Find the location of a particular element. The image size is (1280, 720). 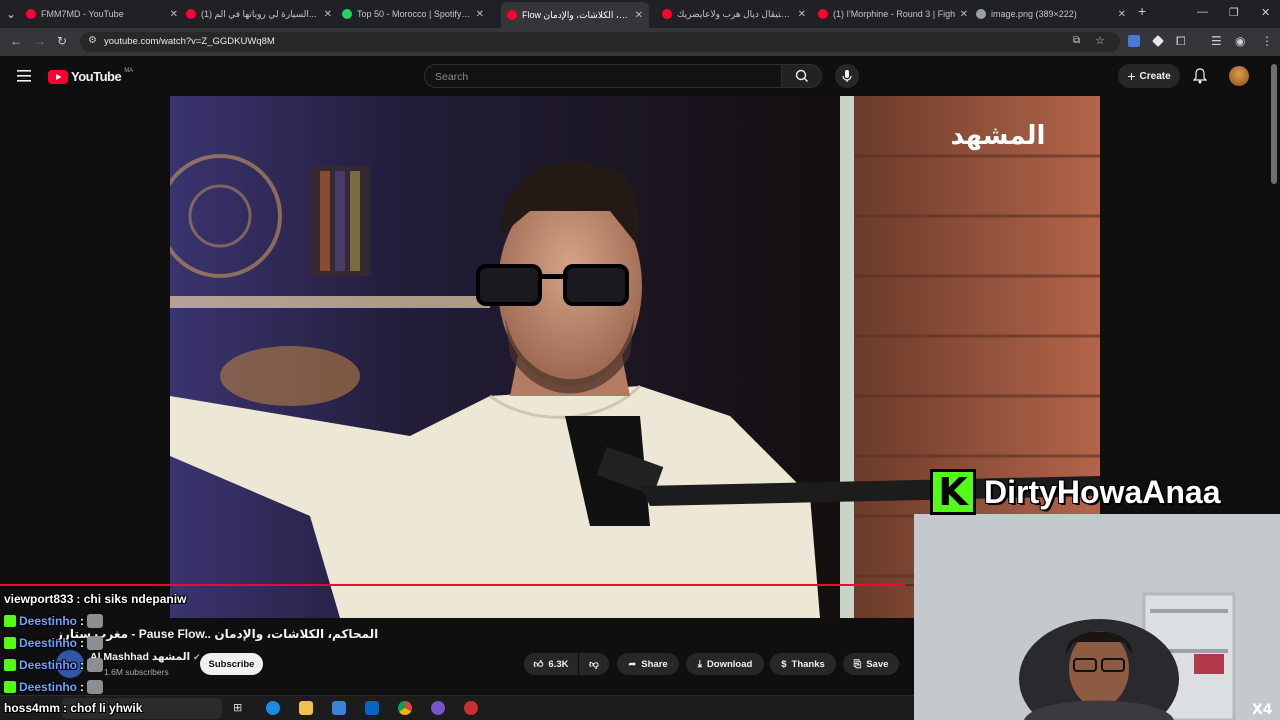

kick-logo-icon: K is located at coordinates (953, 492).